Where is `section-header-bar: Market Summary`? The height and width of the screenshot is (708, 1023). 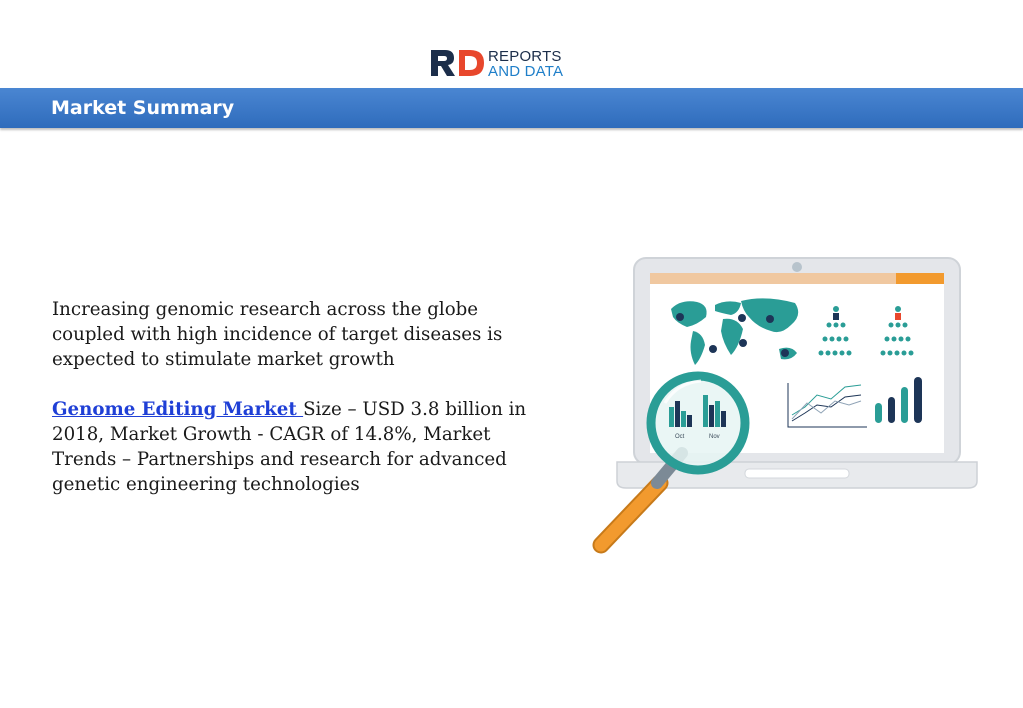
section-header-bar: Market Summary is located at coordinates (511, 108).